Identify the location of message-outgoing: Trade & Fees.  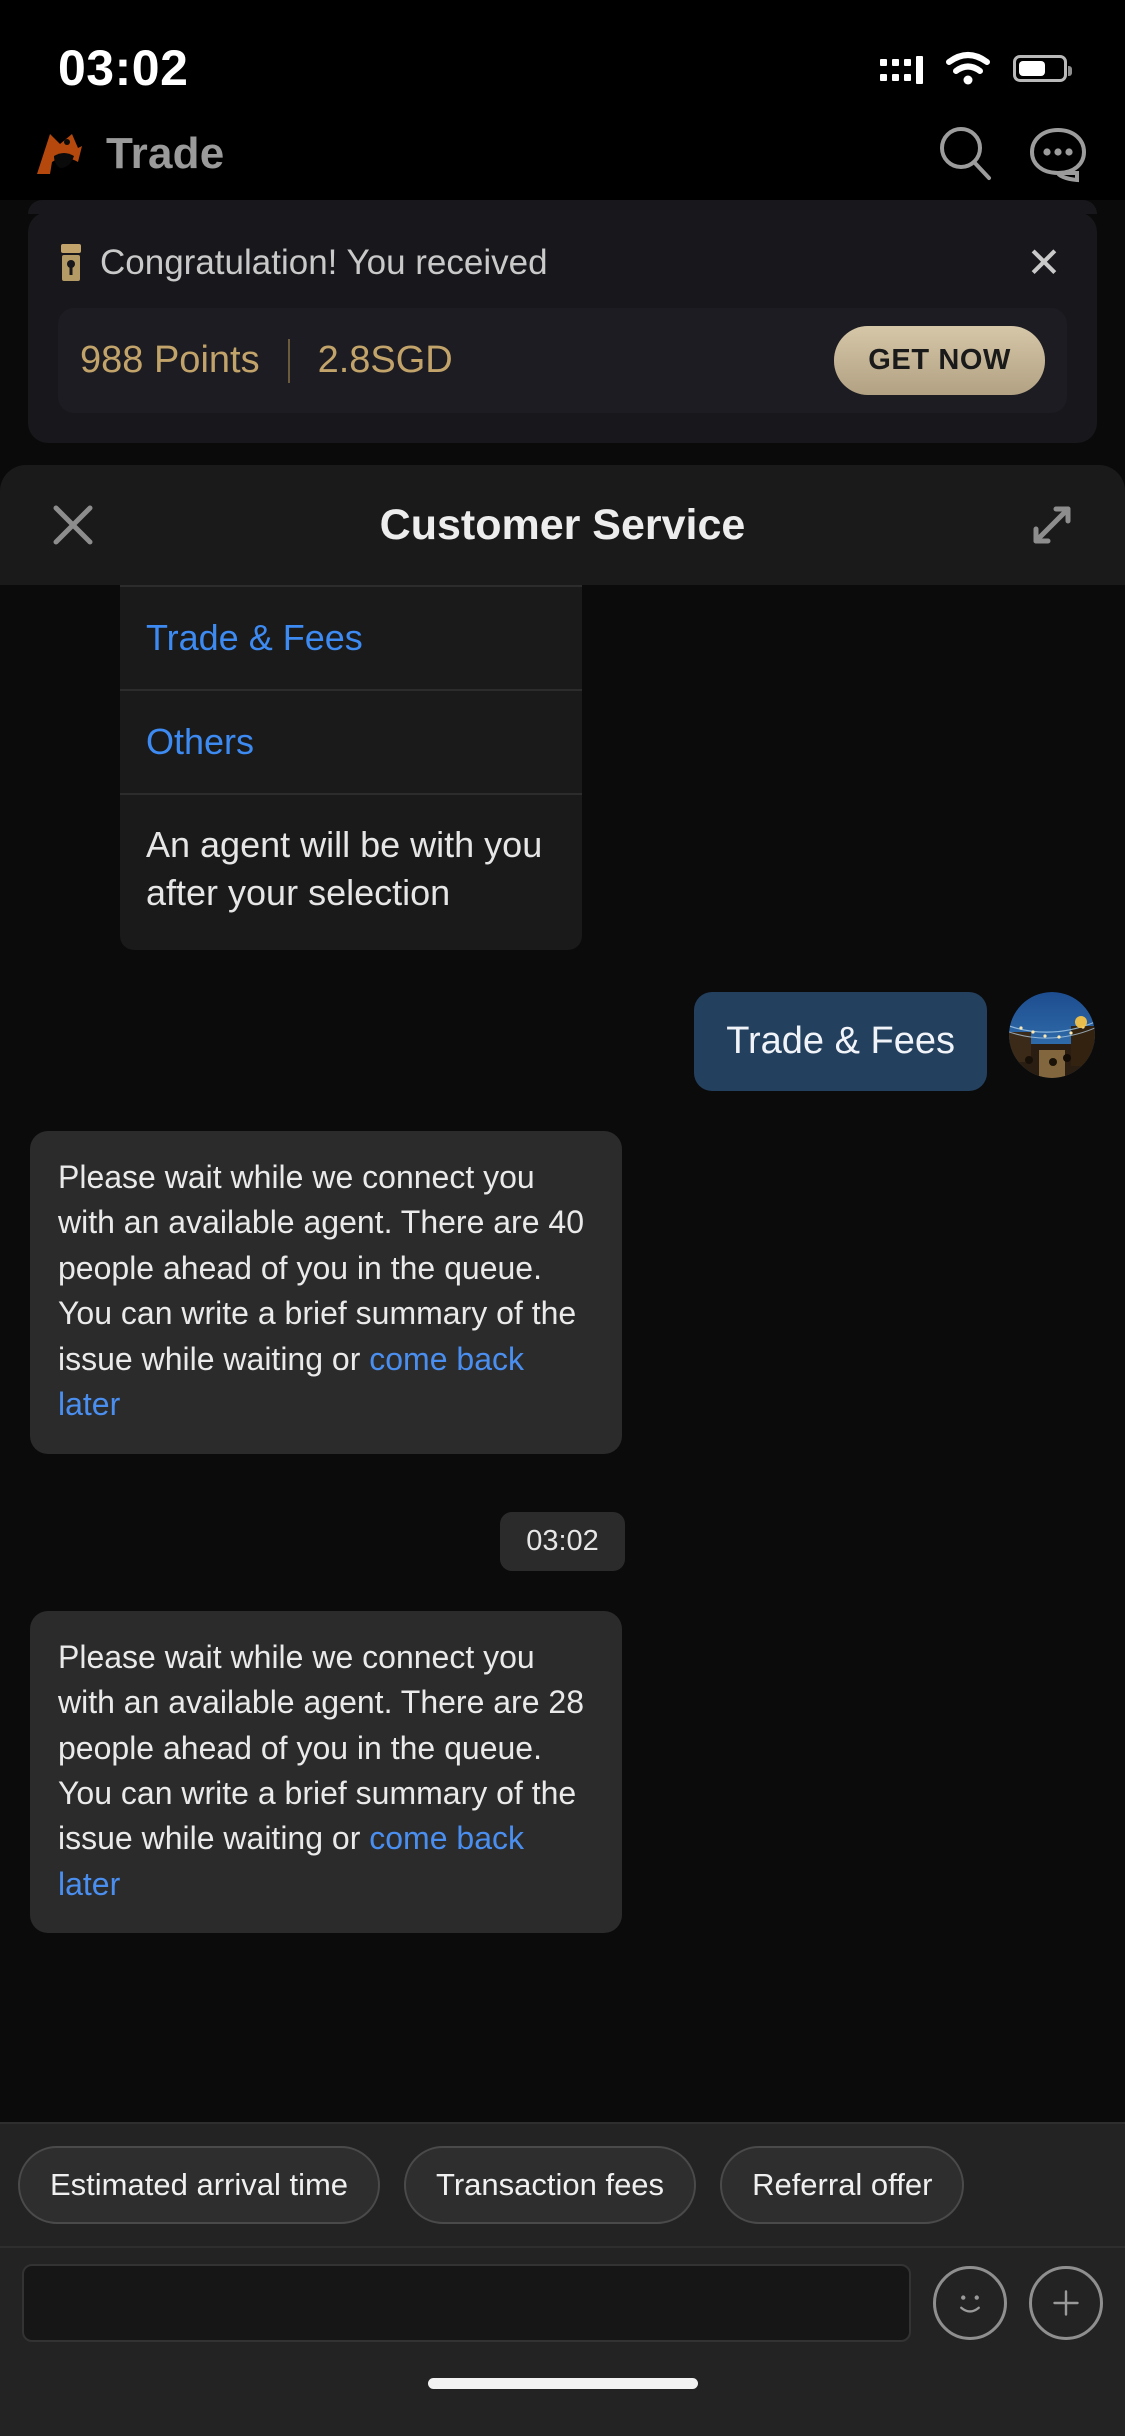
(562, 1042).